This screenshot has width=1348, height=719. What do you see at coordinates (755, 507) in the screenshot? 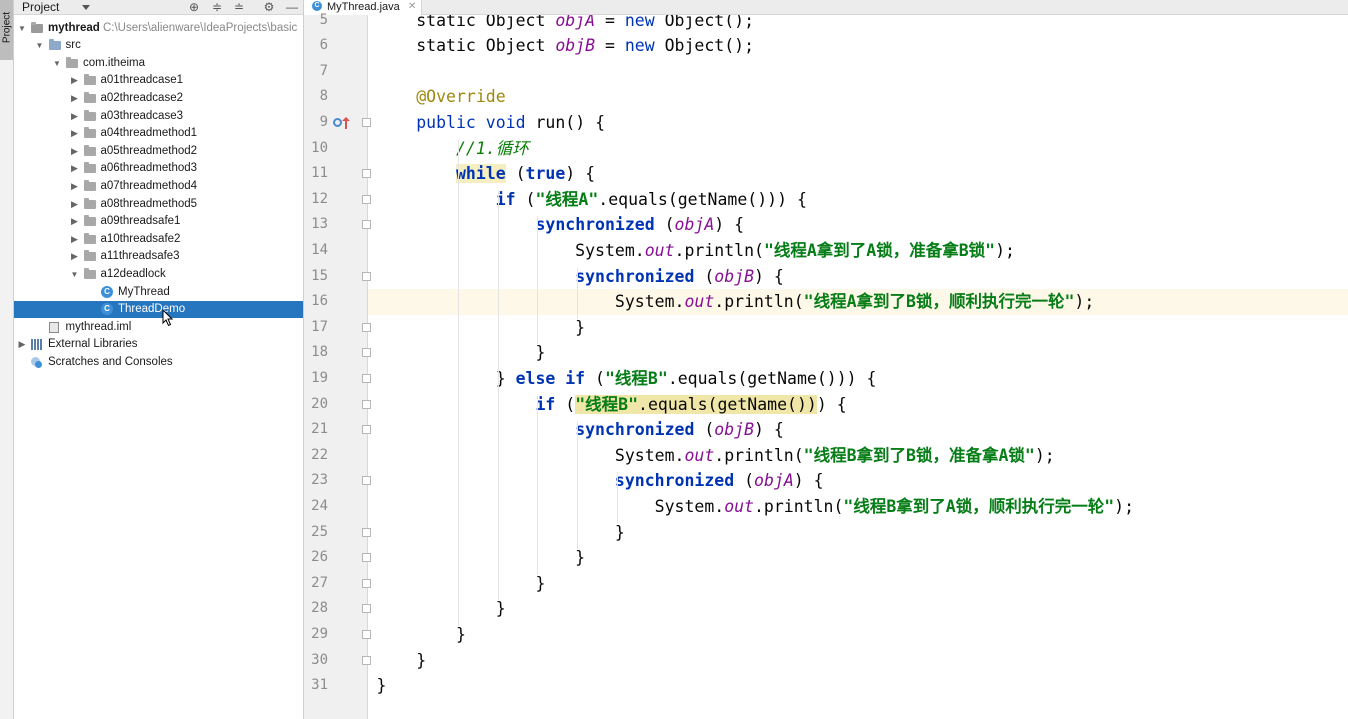
I see `code-line: System.out.println("线程B拿到了A锁，顺利执行完一轮");` at bounding box center [755, 507].